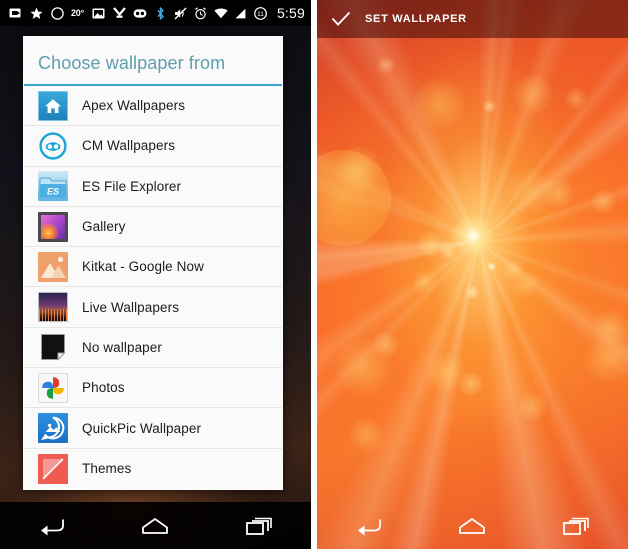 Image resolution: width=628 pixels, height=549 pixels. I want to click on download-arrow-icon, so click(119, 13).